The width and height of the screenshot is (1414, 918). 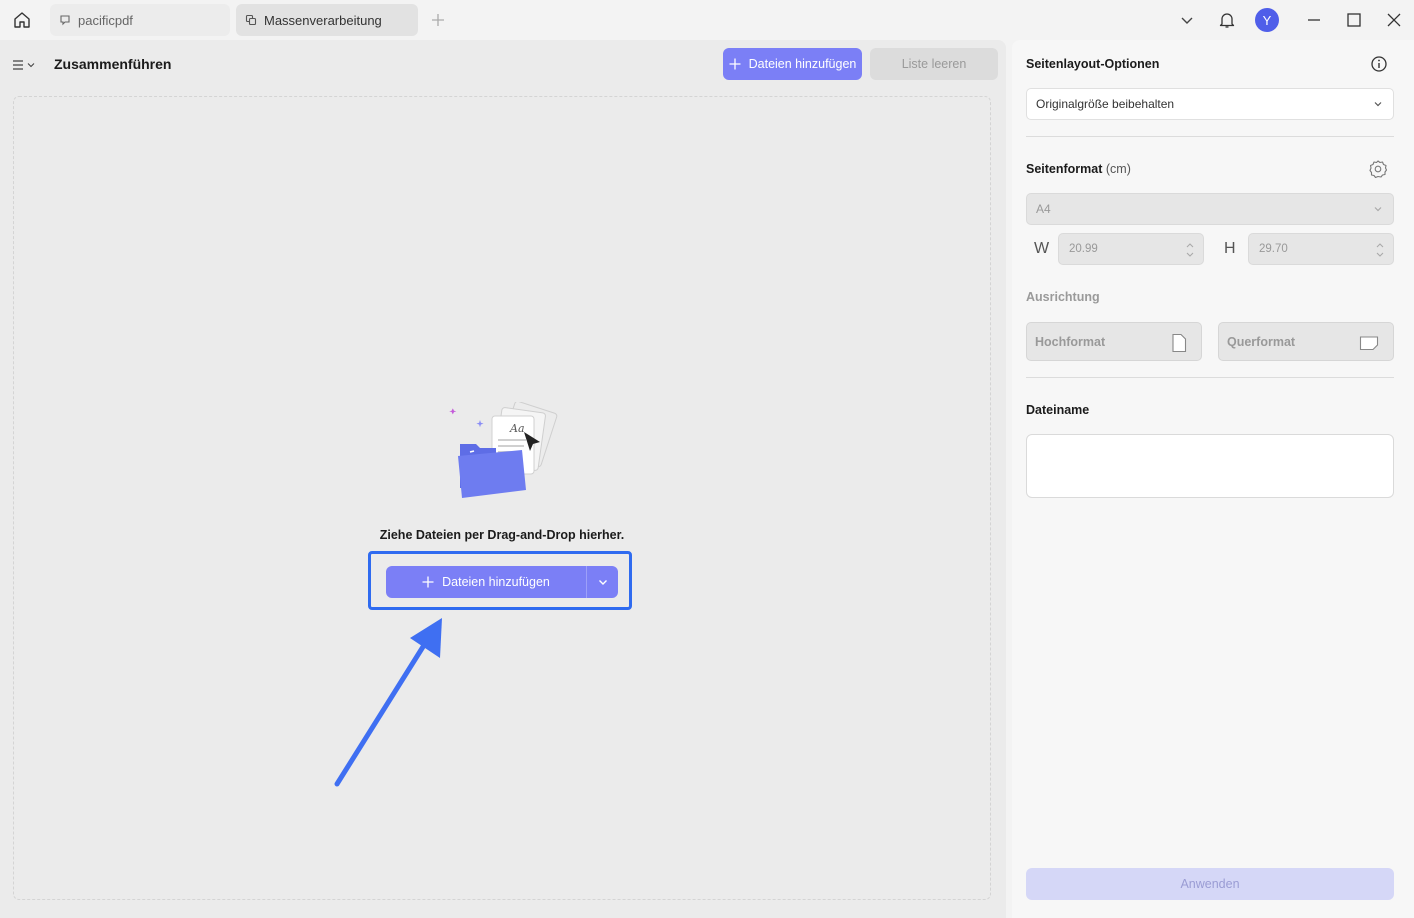 What do you see at coordinates (517, 428) in the screenshot?
I see `illustration-text: Aa` at bounding box center [517, 428].